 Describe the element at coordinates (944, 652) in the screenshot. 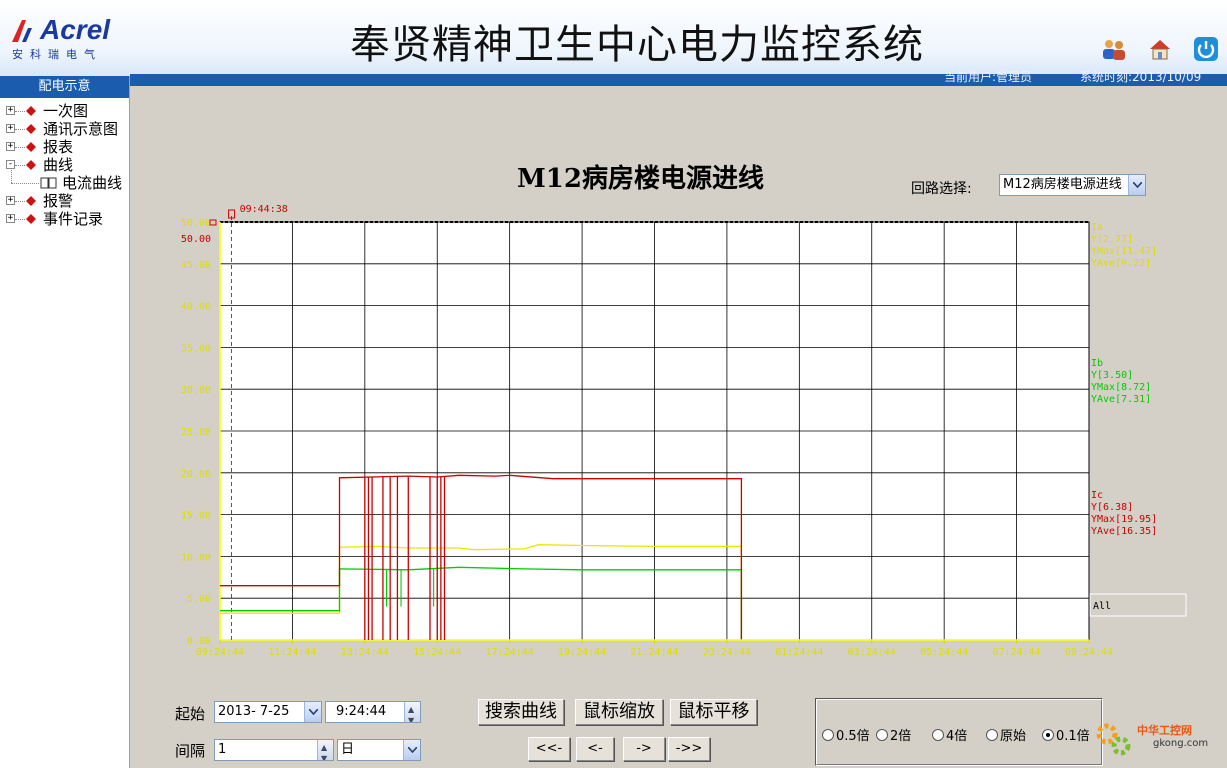

I see `x-tick-label: 05:24:44` at that location.